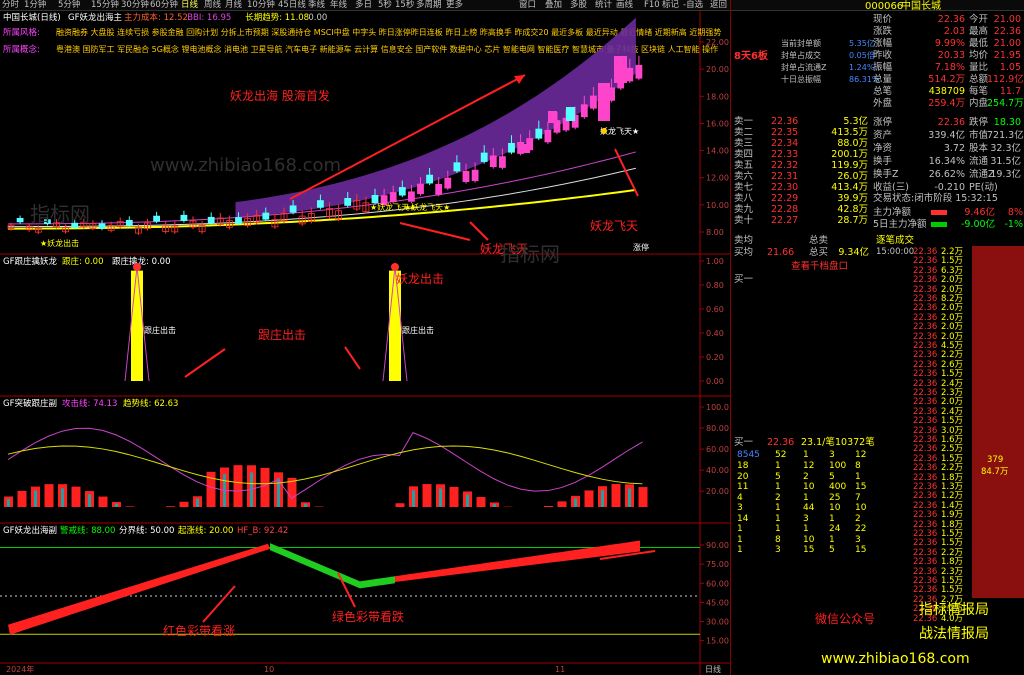  I want to click on stat-label: 昨收, so click(883, 55).